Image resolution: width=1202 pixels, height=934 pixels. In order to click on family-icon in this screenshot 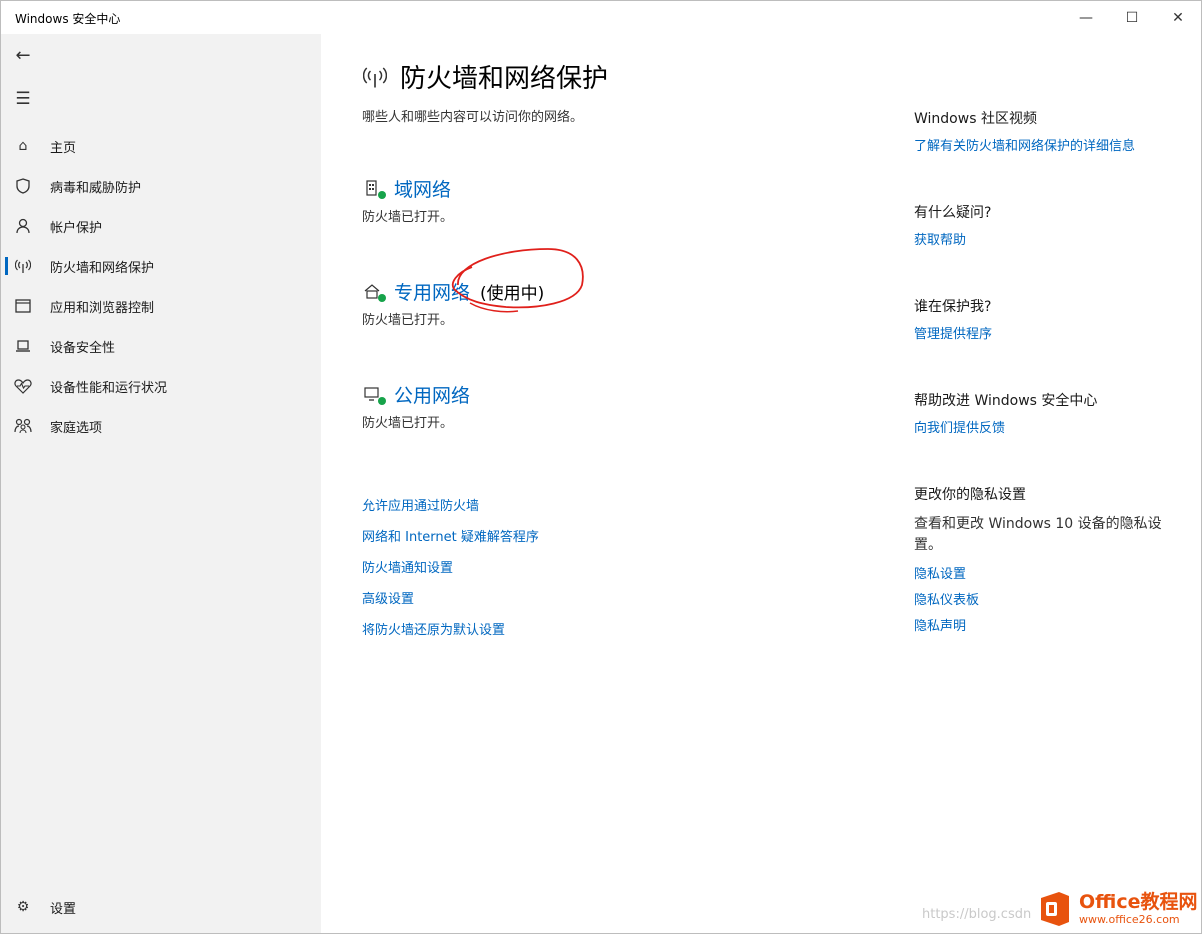, I will do `click(23, 426)`.